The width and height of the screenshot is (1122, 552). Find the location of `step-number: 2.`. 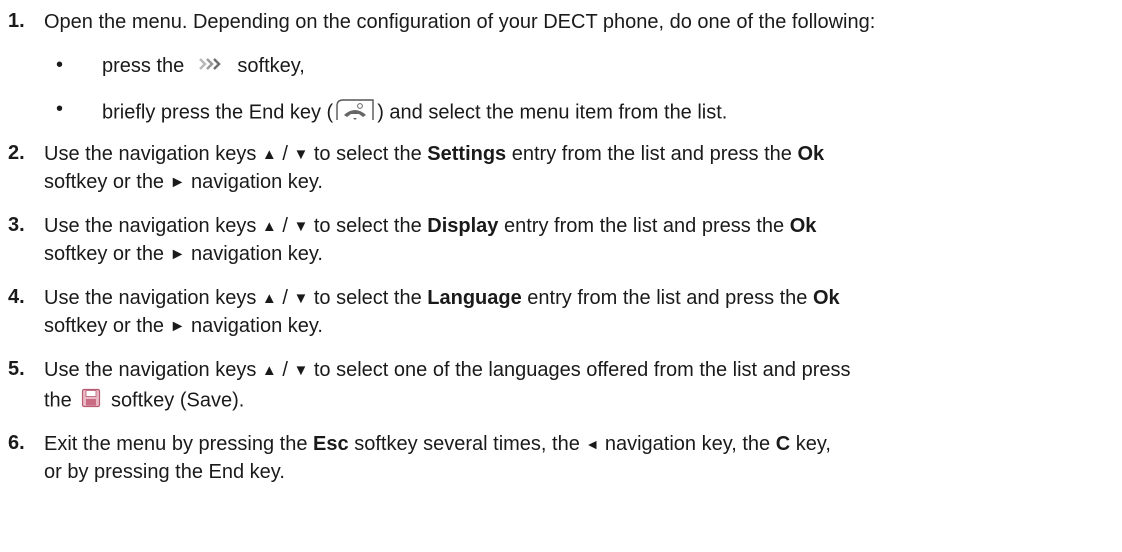

step-number: 2. is located at coordinates (16, 153).